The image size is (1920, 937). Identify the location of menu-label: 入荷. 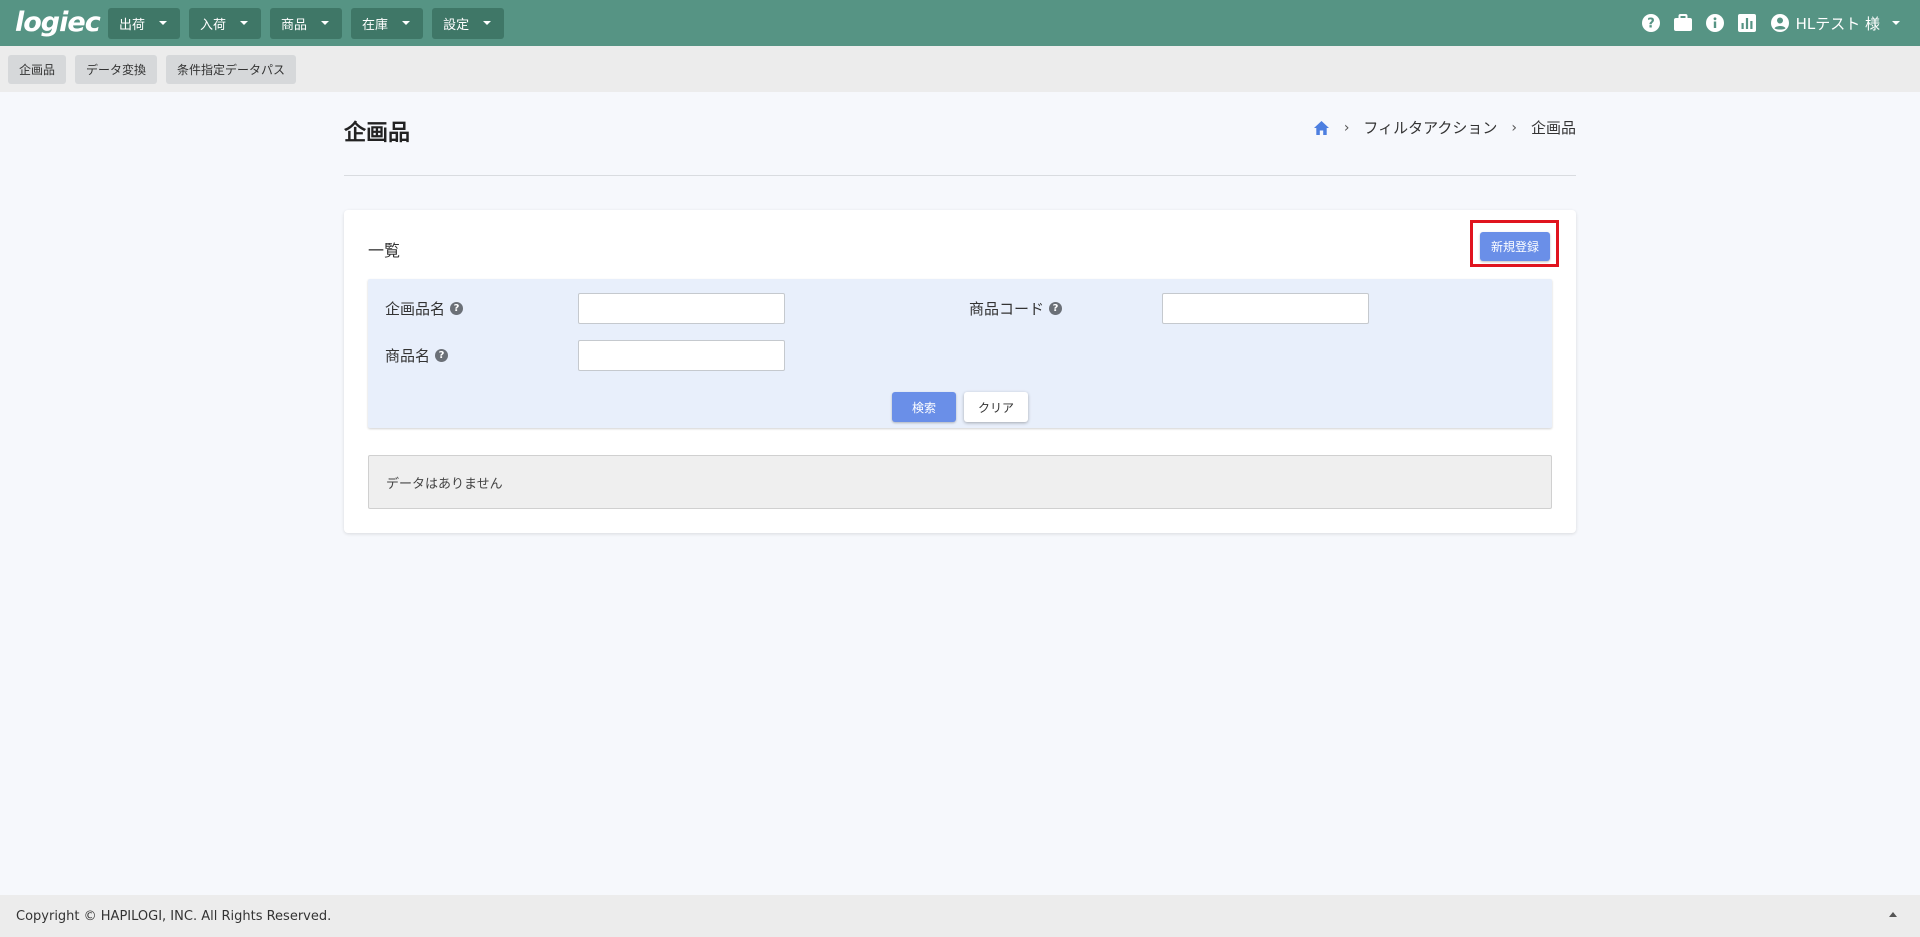
(213, 25).